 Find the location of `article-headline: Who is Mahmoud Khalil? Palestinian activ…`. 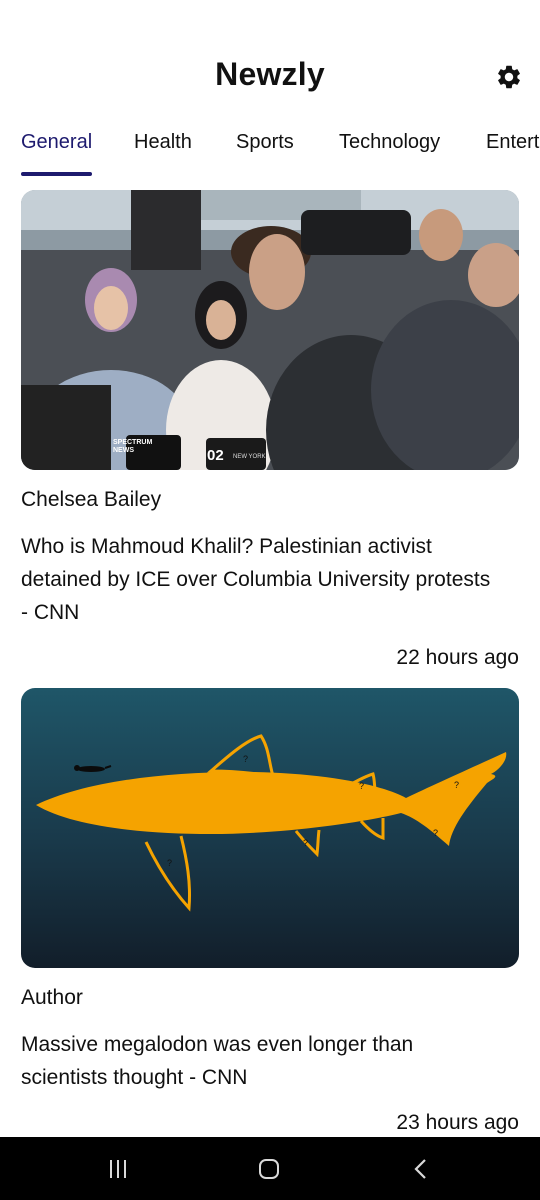

article-headline: Who is Mahmoud Khalil? Palestinian activ… is located at coordinates (261, 579).